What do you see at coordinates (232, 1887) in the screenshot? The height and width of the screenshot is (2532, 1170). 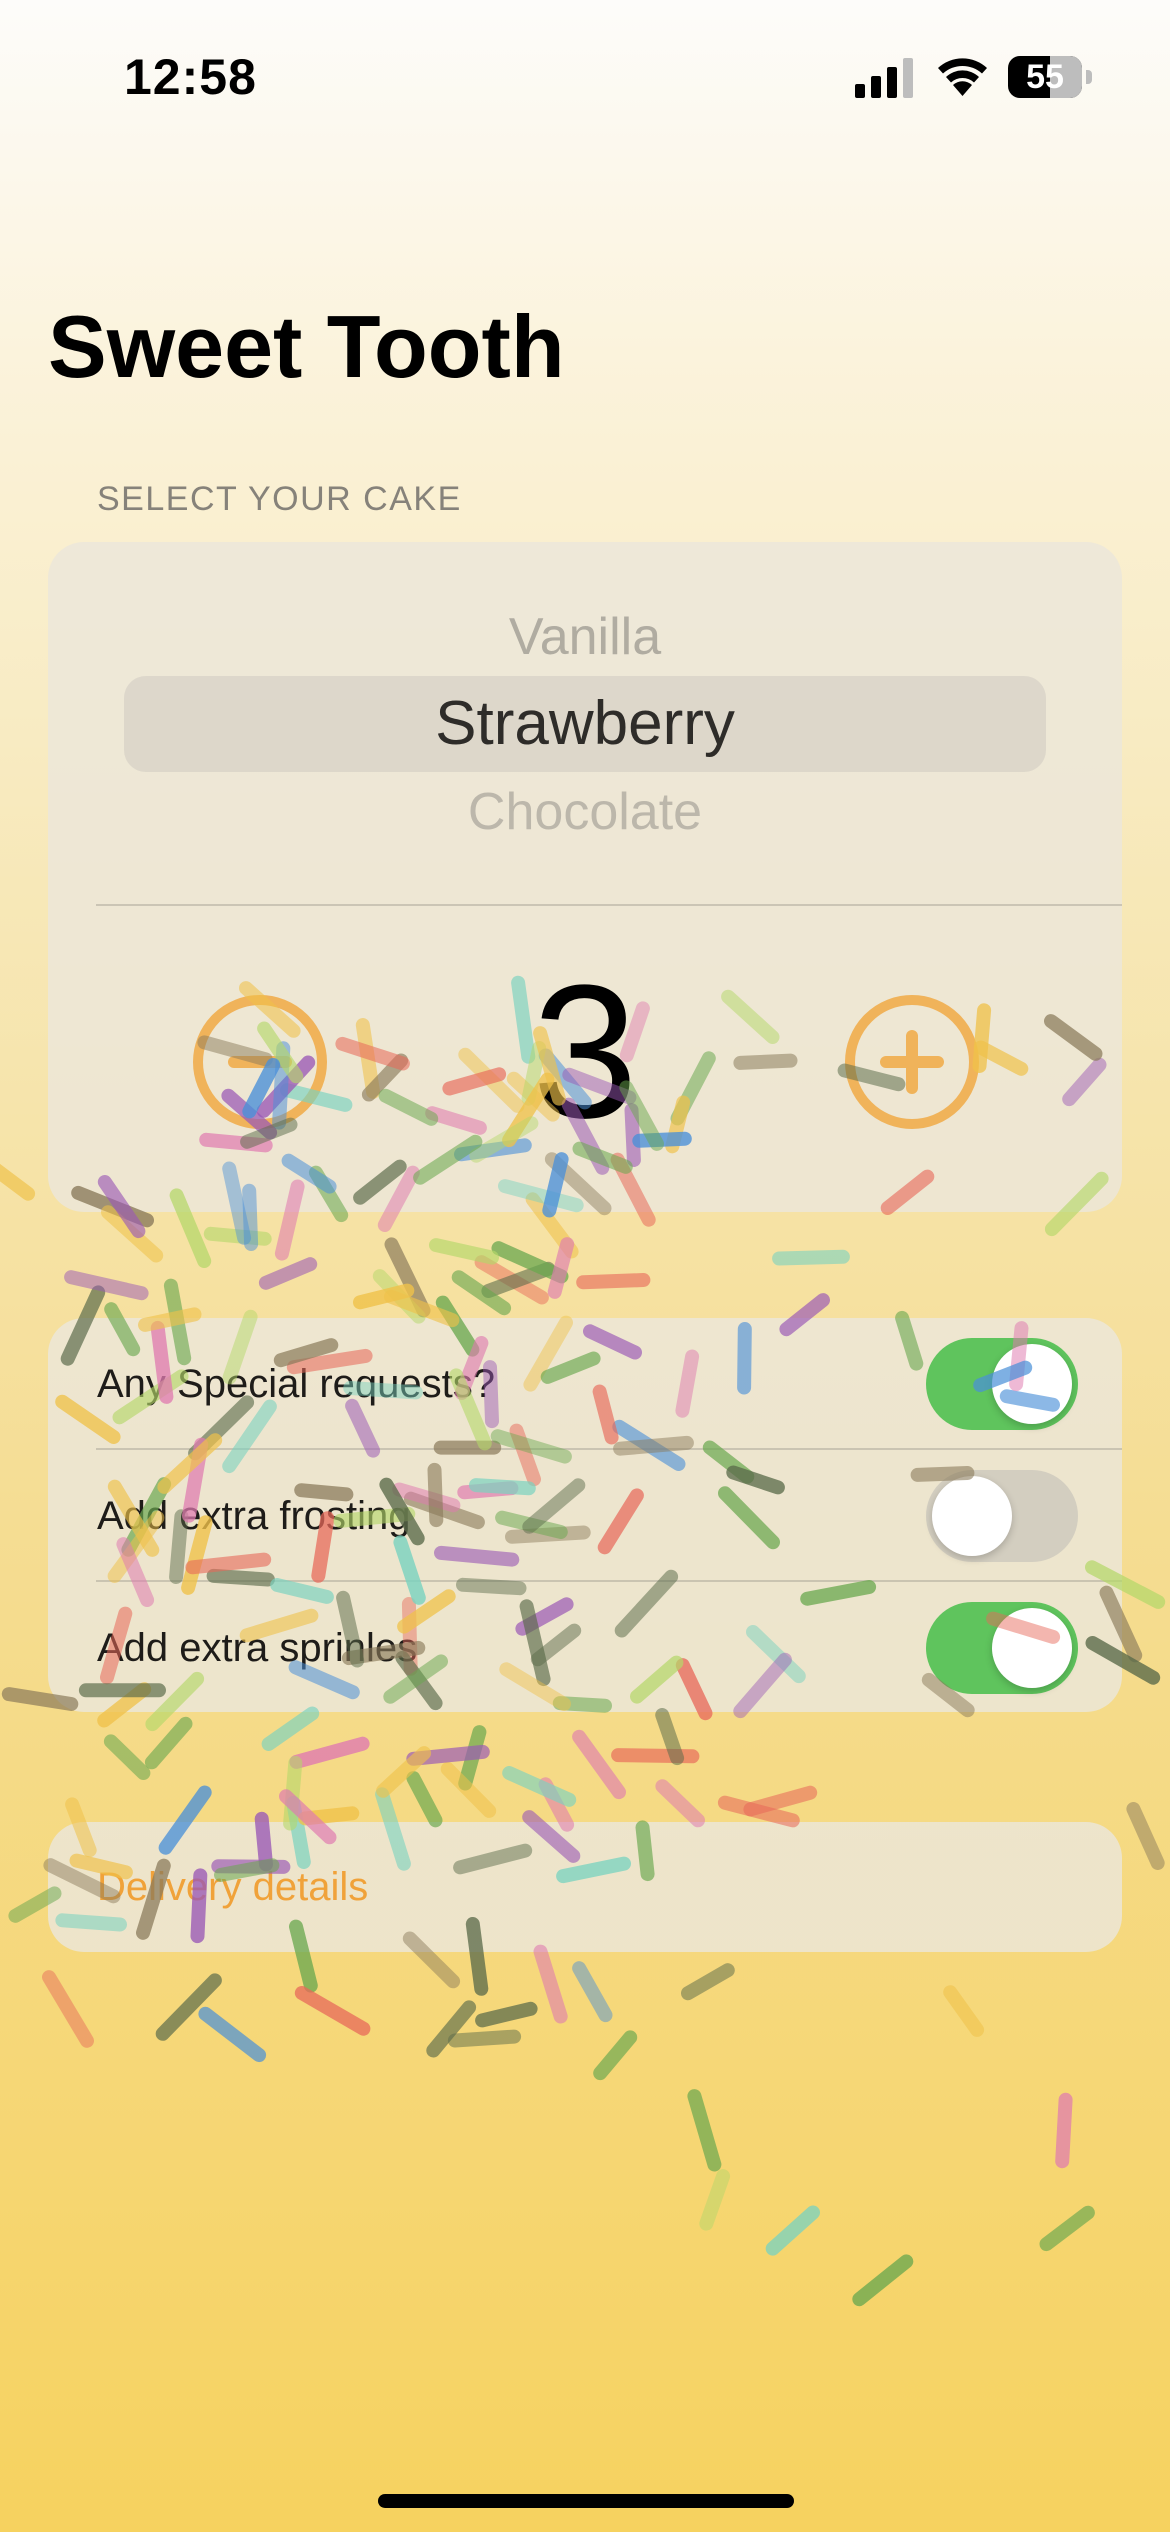 I see `delivery-details-link: Delivery details` at bounding box center [232, 1887].